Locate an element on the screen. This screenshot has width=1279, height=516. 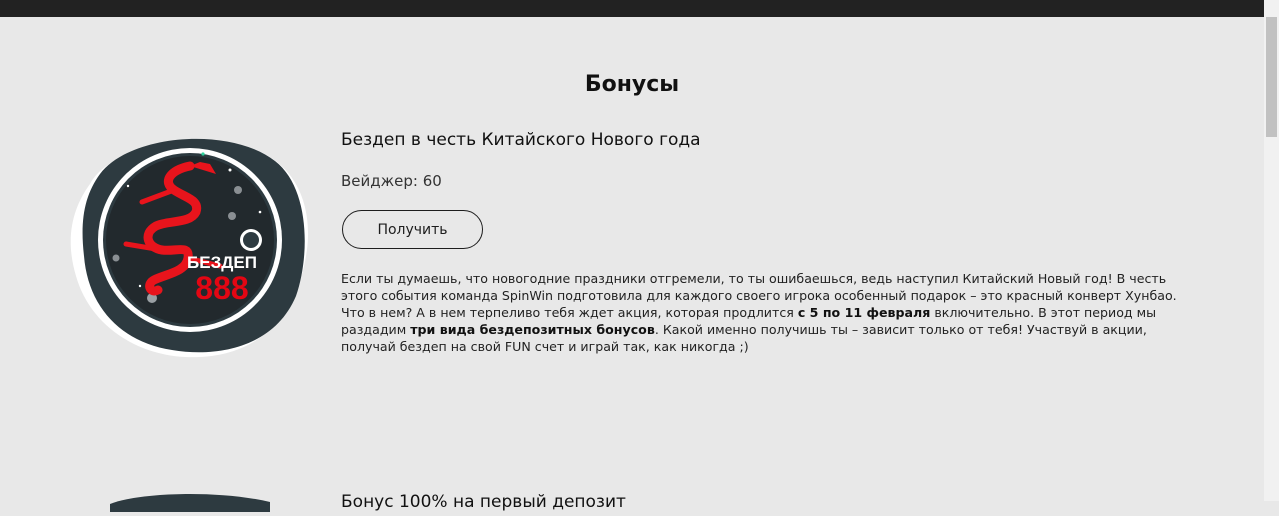
badge-number: 888 is located at coordinates (221, 288).